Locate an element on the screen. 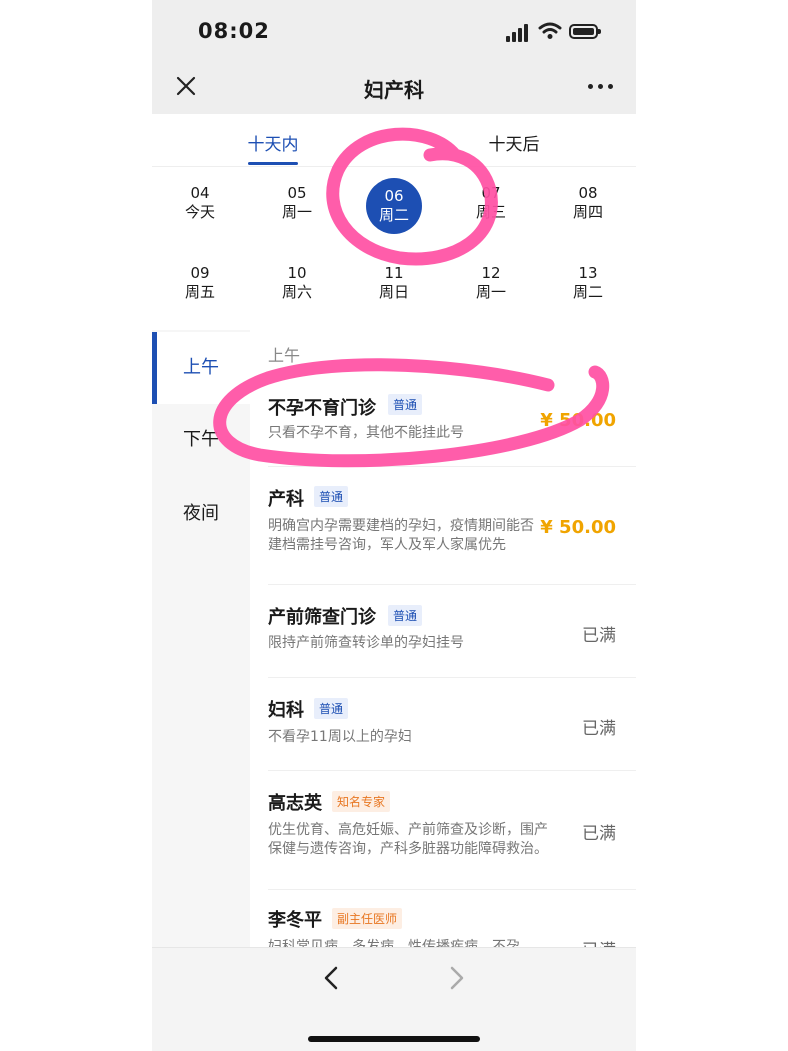 This screenshot has width=788, height=1051. clinic-name: 妇科 is located at coordinates (286, 710).